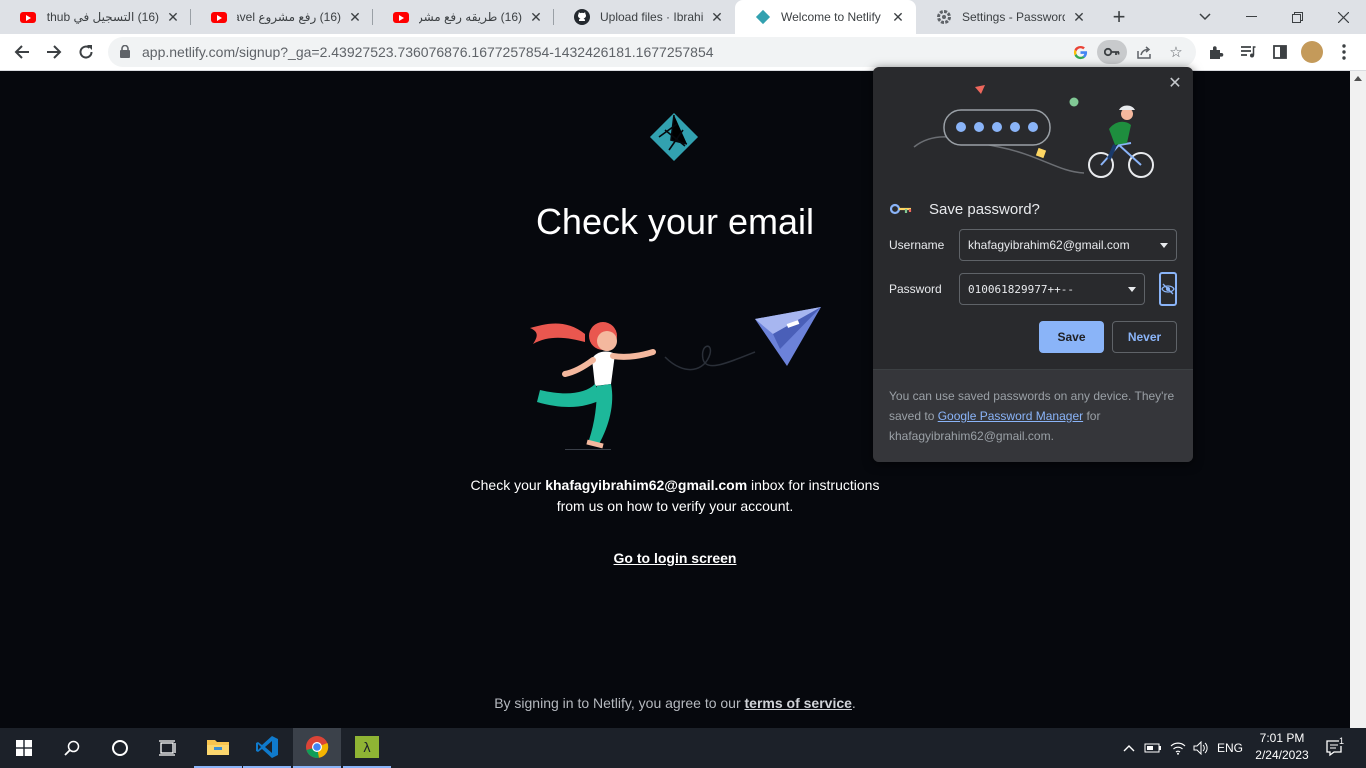  What do you see at coordinates (1112, 52) in the screenshot?
I see `key-icon` at bounding box center [1112, 52].